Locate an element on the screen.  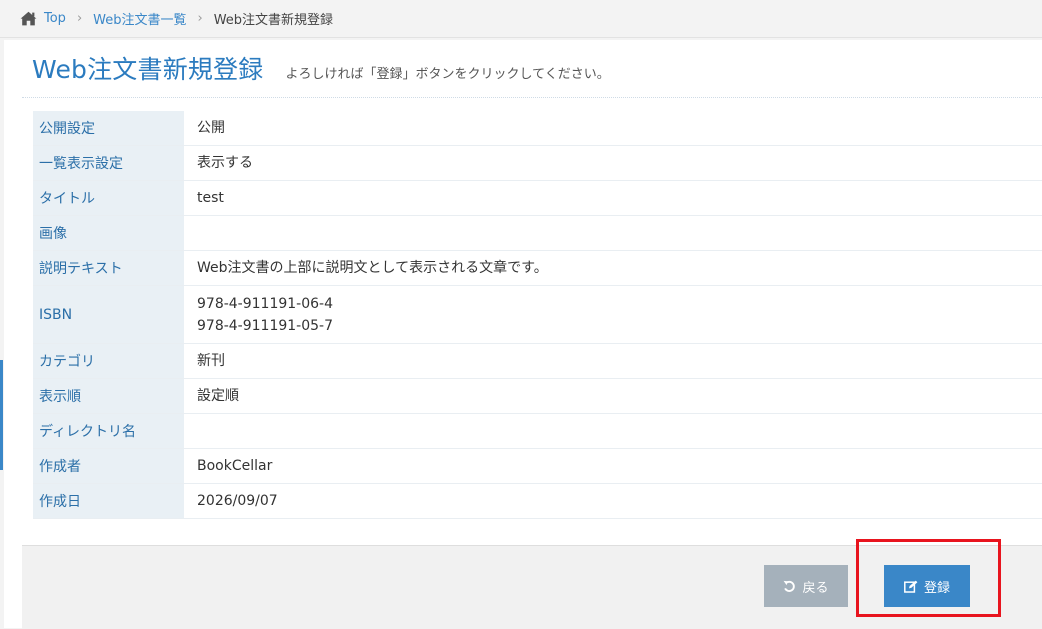
breadcrumb-link-order-list: Web注文書一覧 is located at coordinates (139, 18).